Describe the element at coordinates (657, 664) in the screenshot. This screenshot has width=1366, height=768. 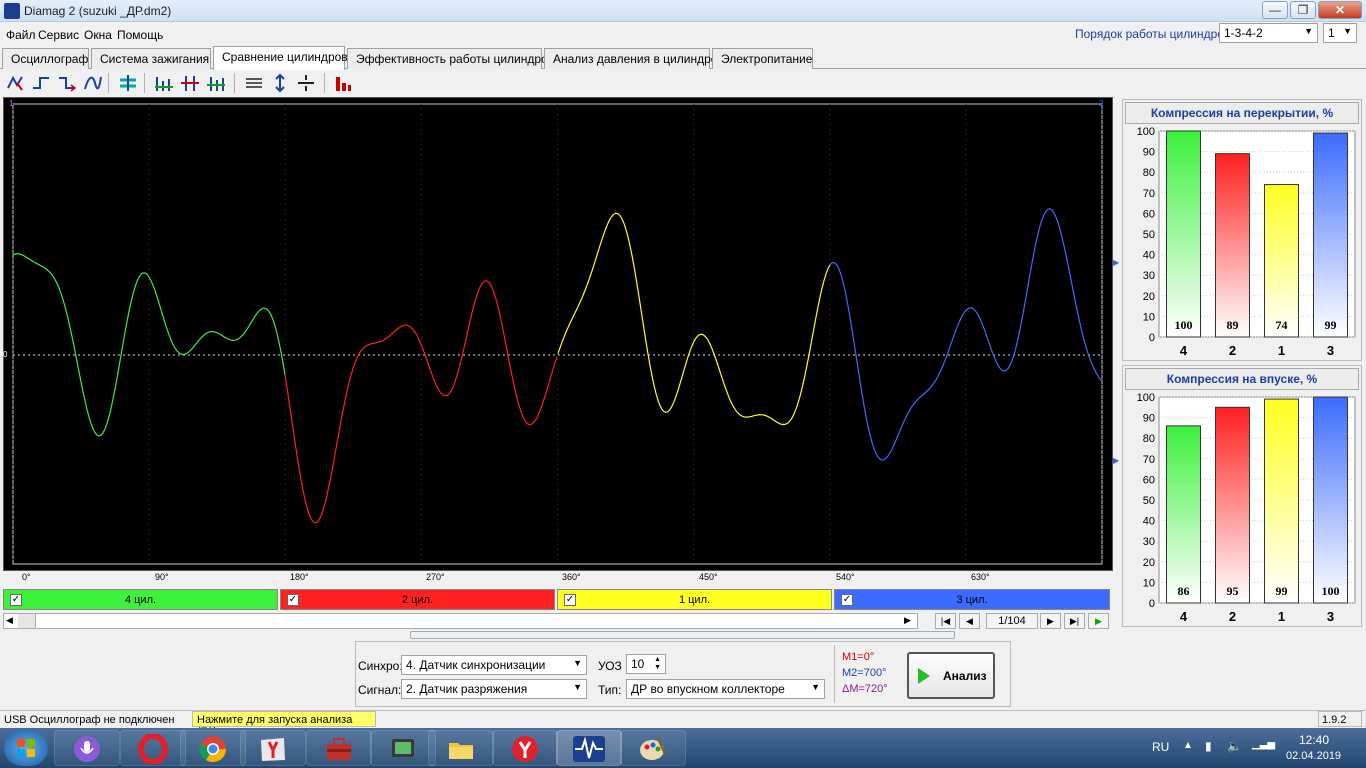
I see `spin-arrows-icon: ▲ ▼` at that location.